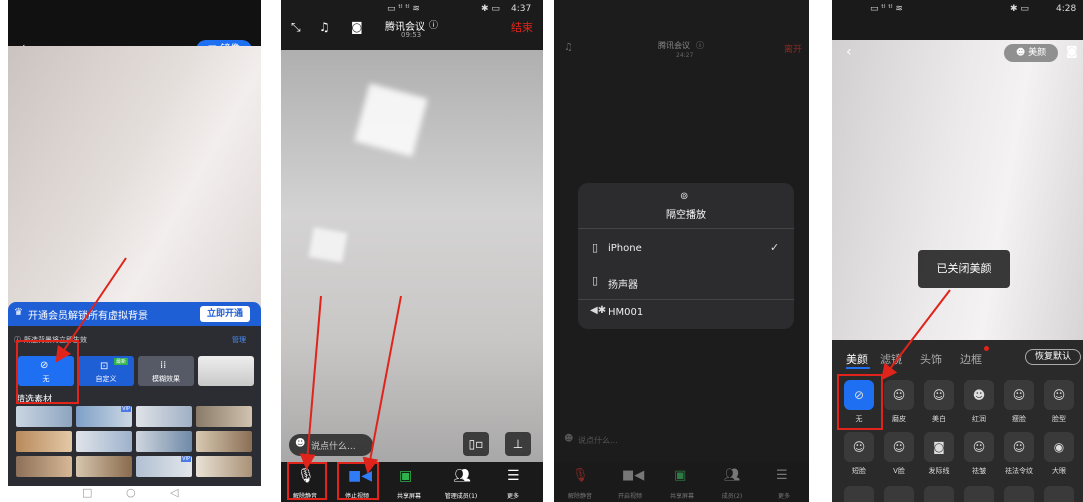 The height and width of the screenshot is (502, 1083). I want to click on option-custom: 最新 ⊡ 自定义, so click(106, 371).